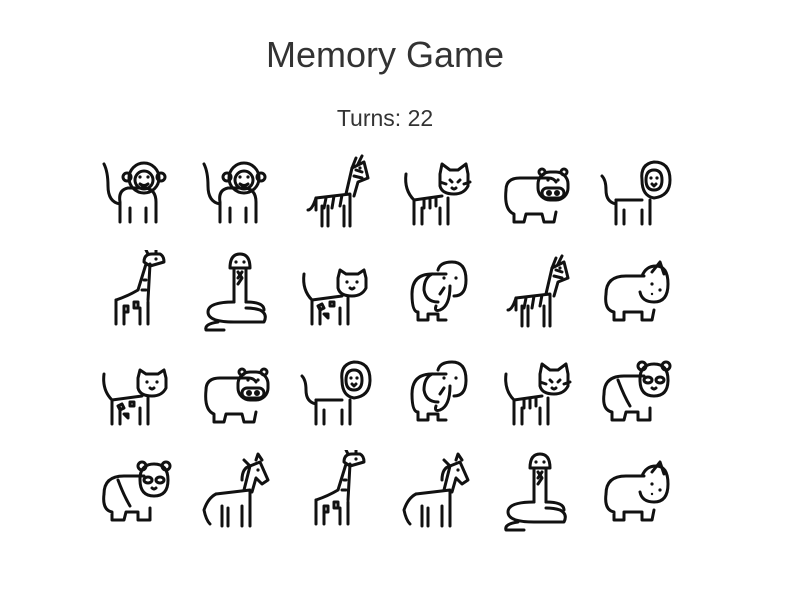 Image resolution: width=800 pixels, height=600 pixels. I want to click on page-title: Memory Game, so click(385, 54).